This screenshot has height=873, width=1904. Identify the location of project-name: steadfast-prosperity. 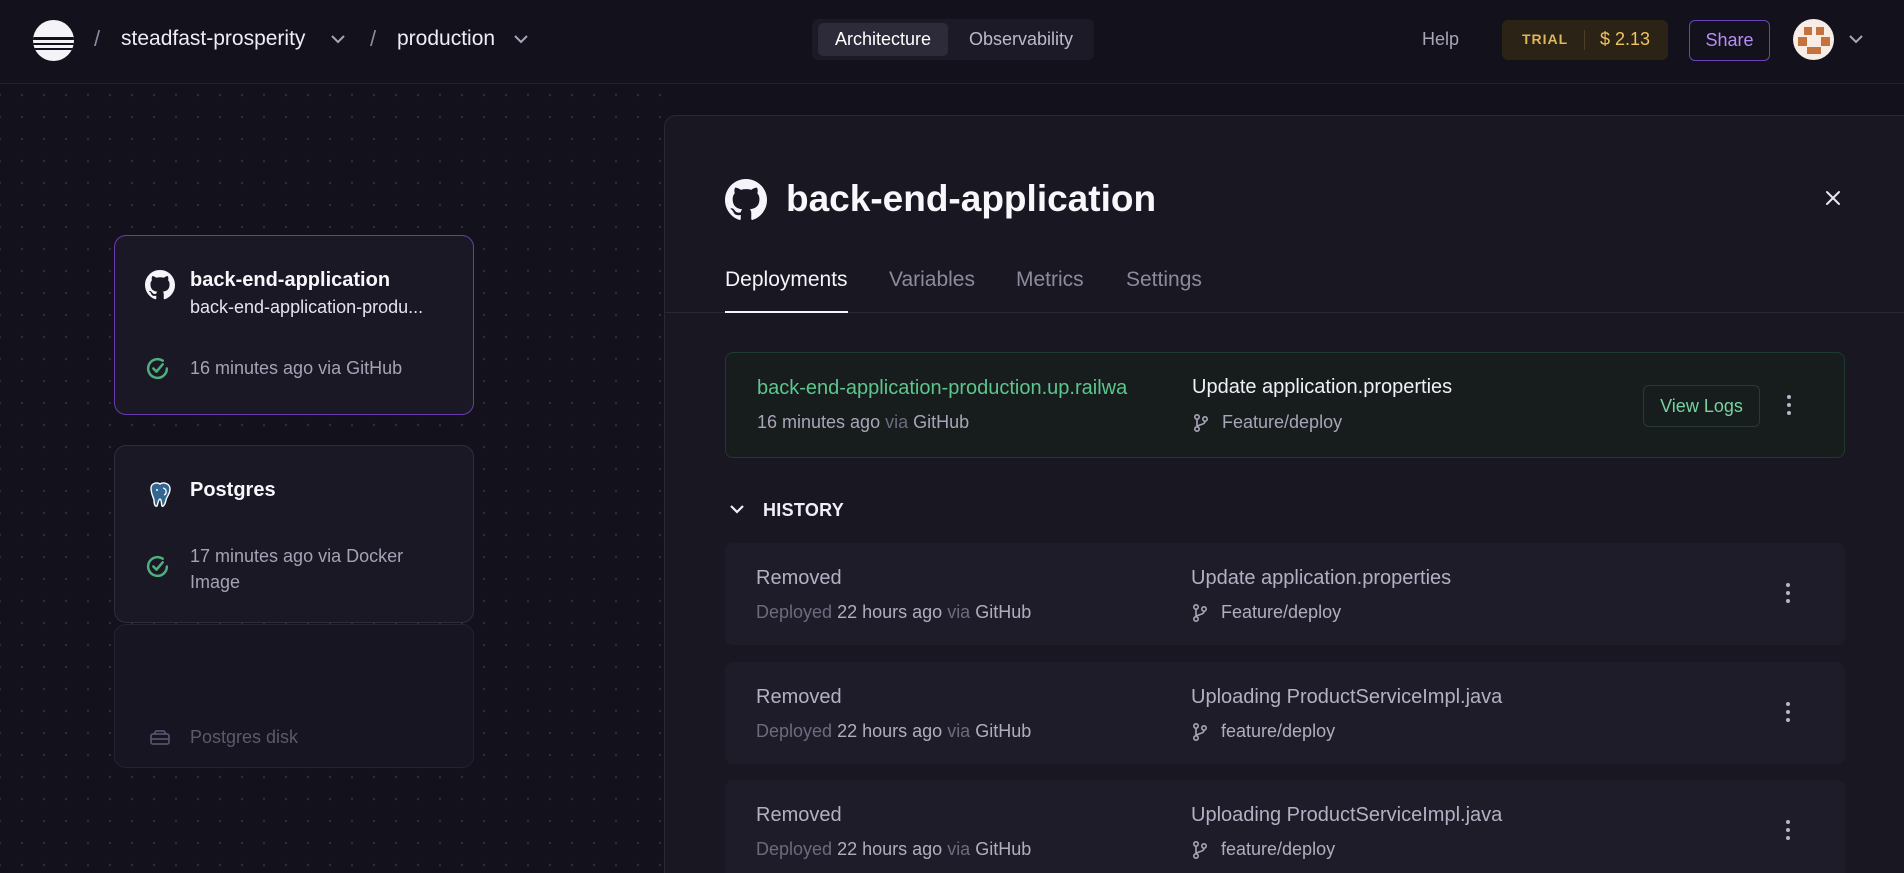
(213, 39).